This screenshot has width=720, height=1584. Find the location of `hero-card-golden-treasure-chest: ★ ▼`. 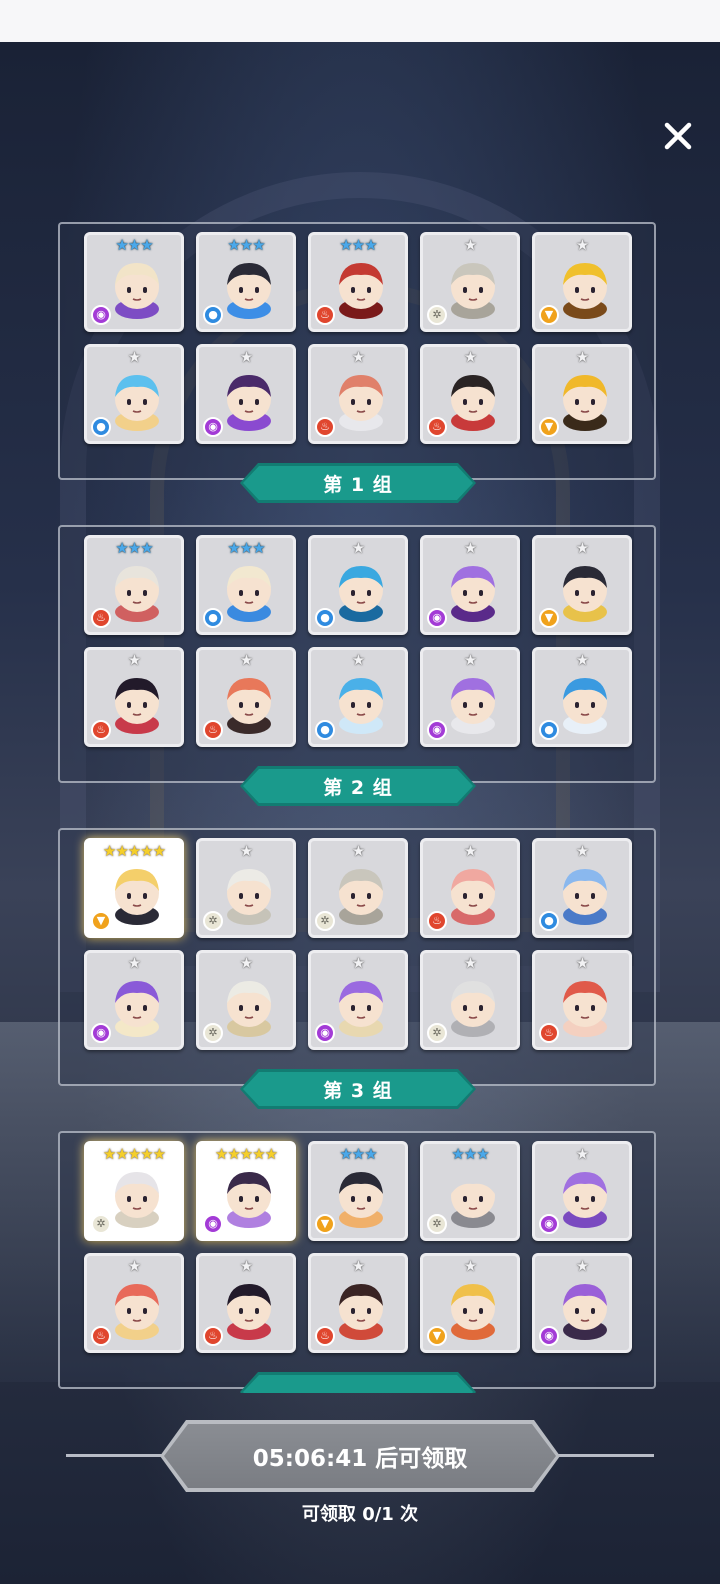

hero-card-golden-treasure-chest: ★ ▼ is located at coordinates (582, 394).